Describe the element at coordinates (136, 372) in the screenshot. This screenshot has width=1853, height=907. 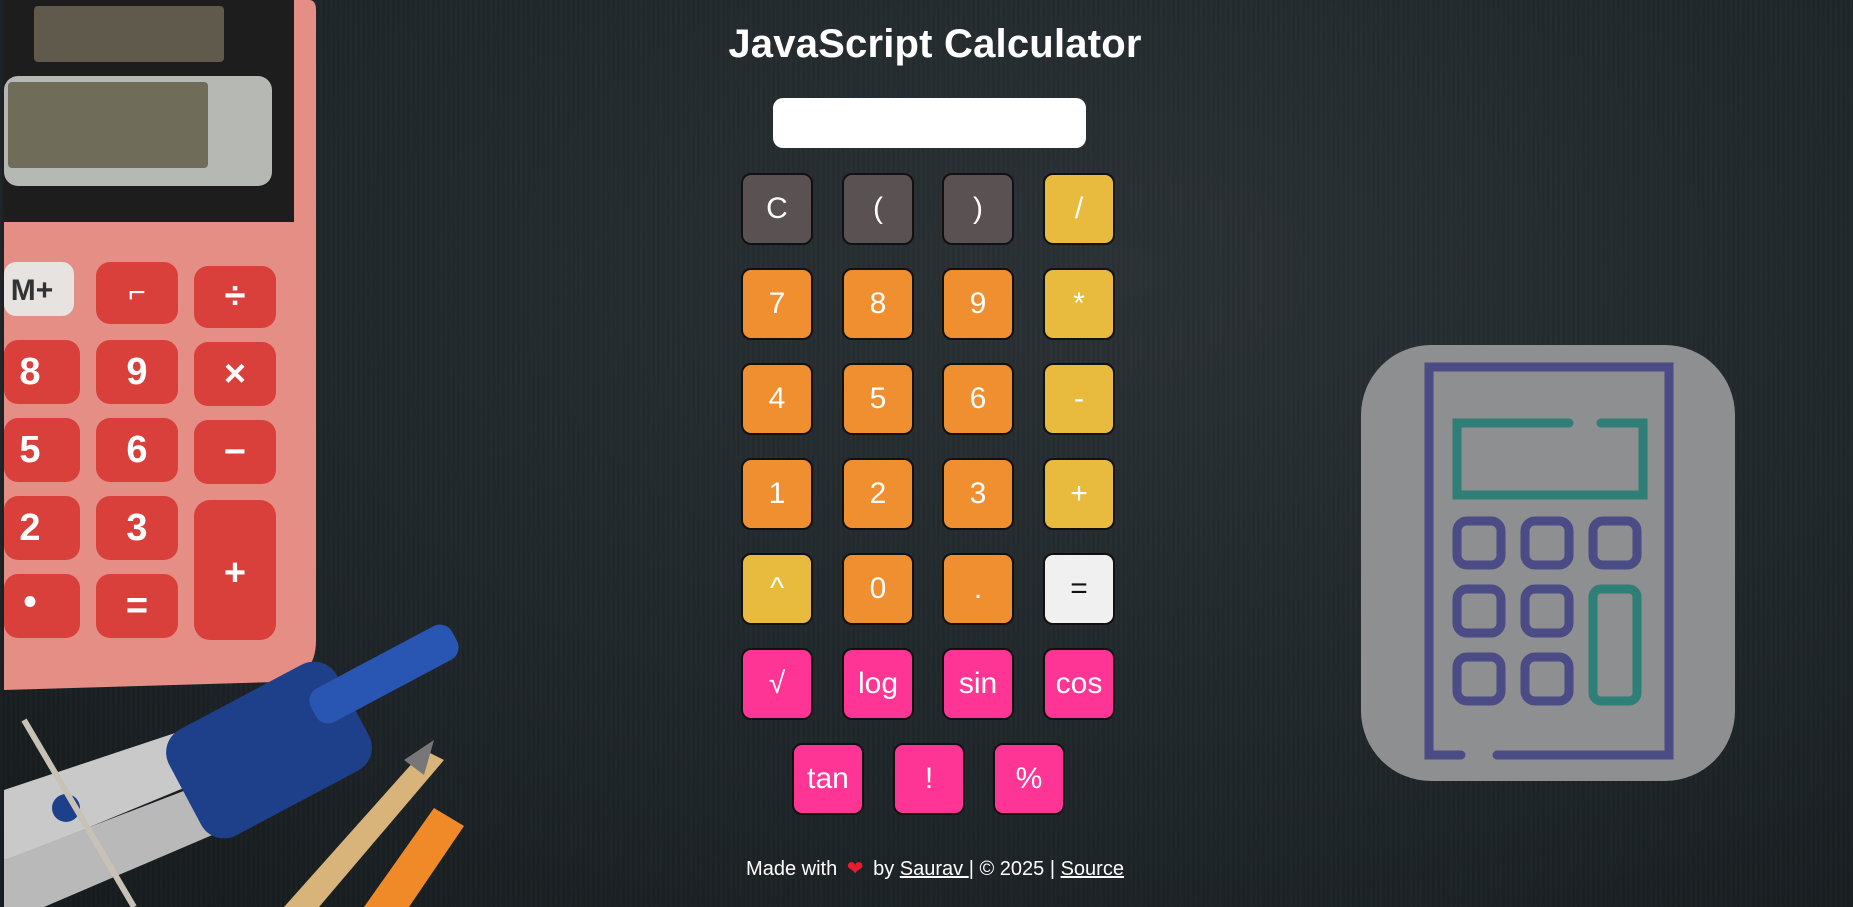
I see `svg-text: 9` at that location.